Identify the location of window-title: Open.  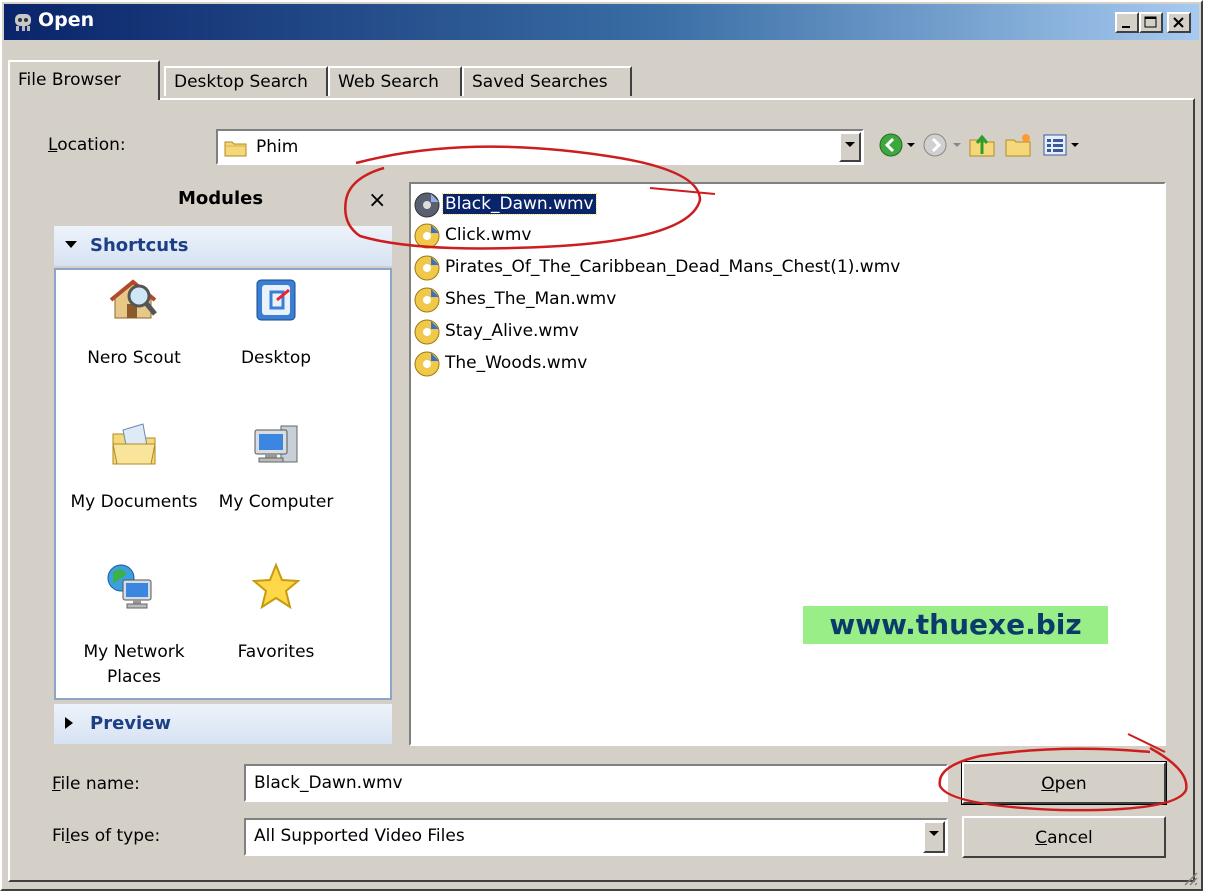
(66, 20).